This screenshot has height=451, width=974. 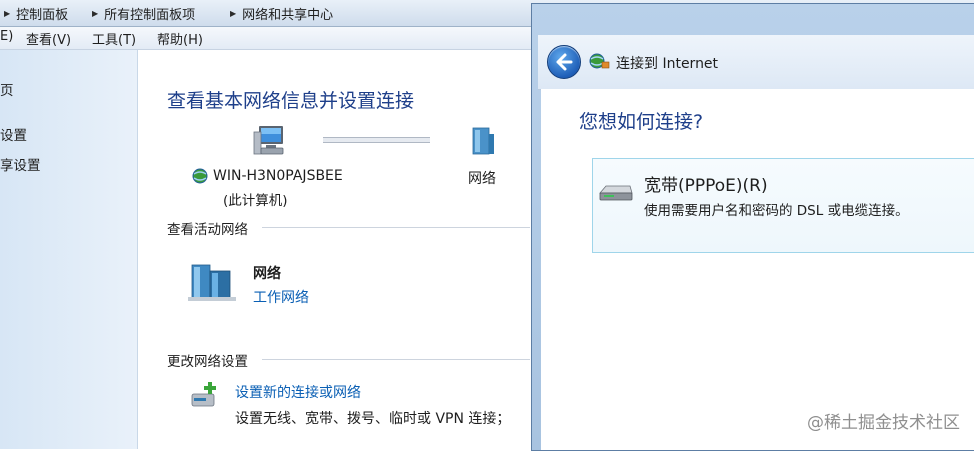 I want to click on computer-subtitle: (此计算机), so click(x=255, y=201).